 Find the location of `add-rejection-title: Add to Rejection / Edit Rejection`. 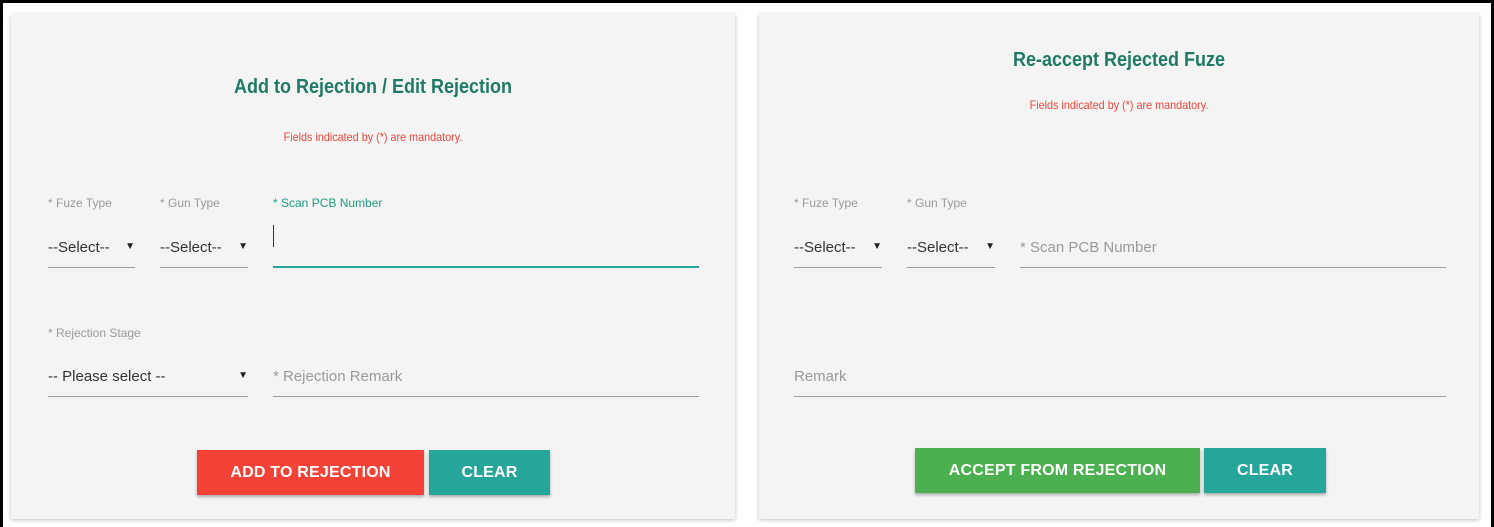

add-rejection-title: Add to Rejection / Edit Rejection is located at coordinates (373, 87).